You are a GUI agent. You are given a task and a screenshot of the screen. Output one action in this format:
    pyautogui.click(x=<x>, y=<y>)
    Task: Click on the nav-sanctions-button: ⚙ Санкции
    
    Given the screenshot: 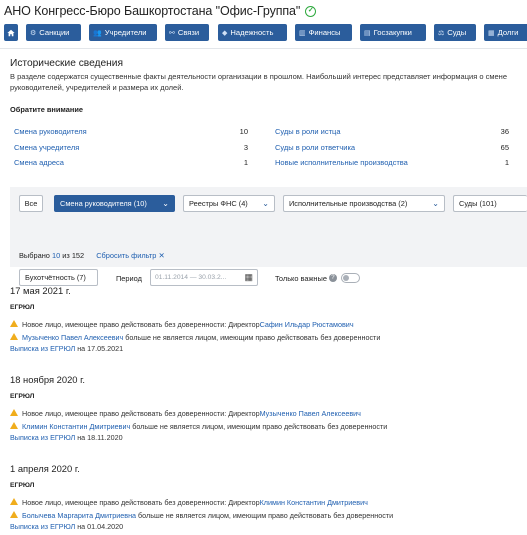 What is the action you would take?
    pyautogui.click(x=53, y=32)
    